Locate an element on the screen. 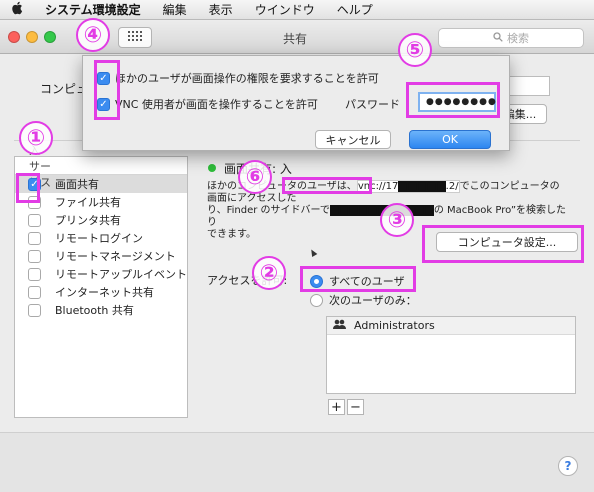 The height and width of the screenshot is (492, 594). dialog-option2-label: VNC 使用者が画面を操作することを許可 is located at coordinates (216, 104).